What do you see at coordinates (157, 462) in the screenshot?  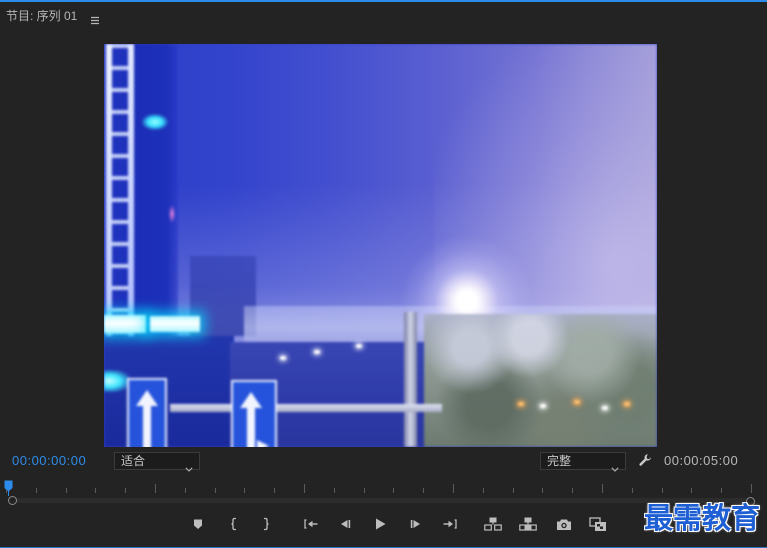 I see `zoom-level-dropdown: 适合` at bounding box center [157, 462].